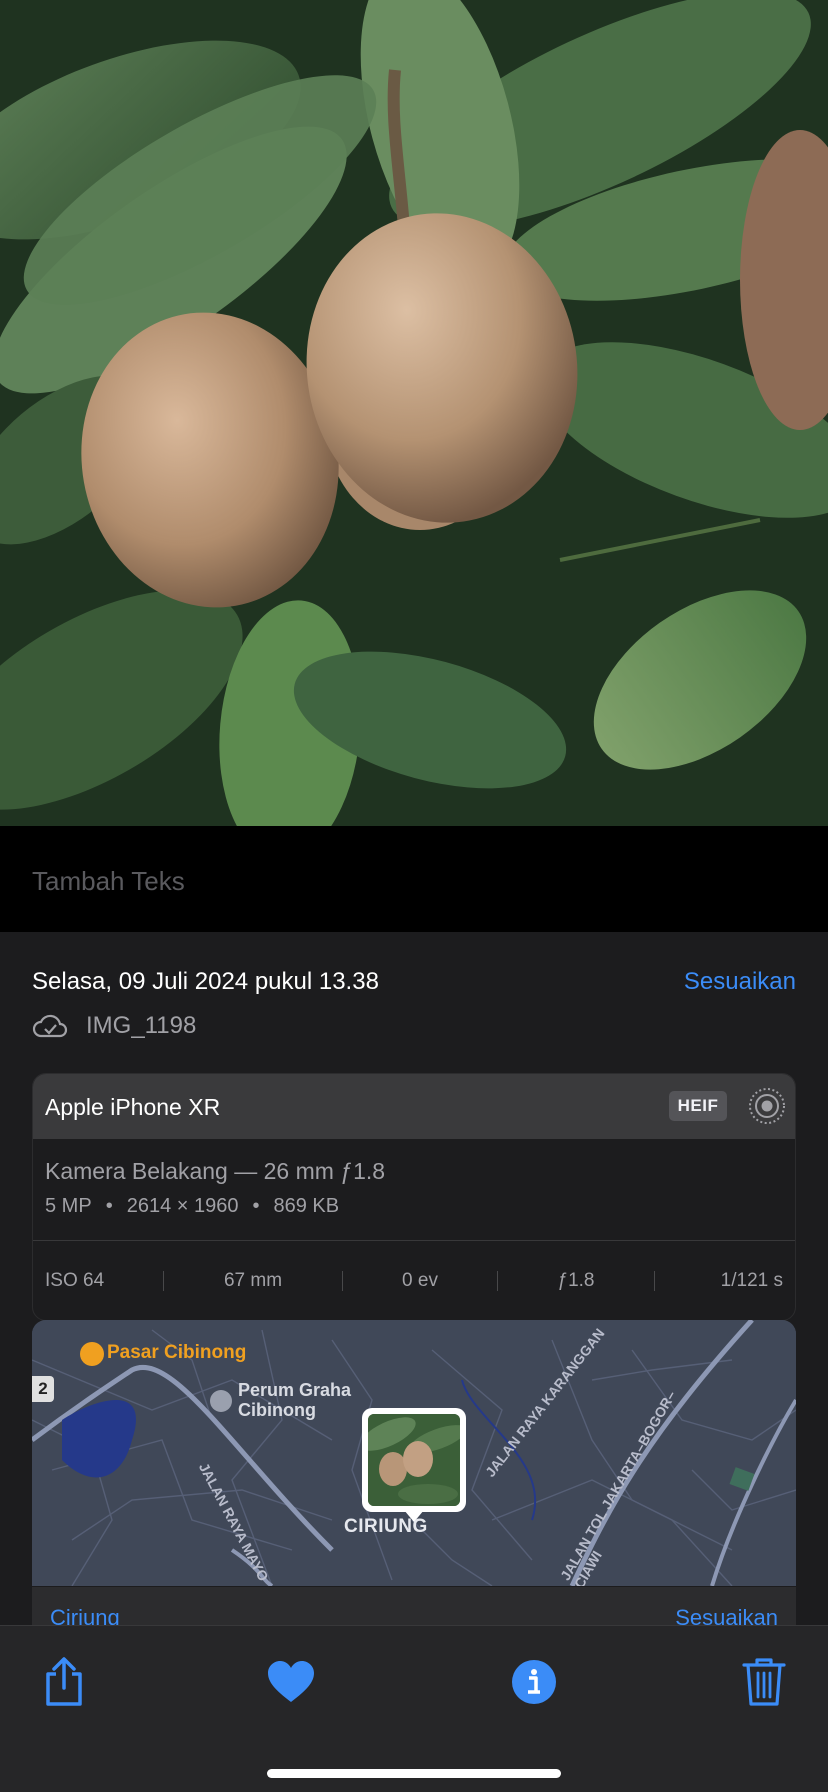 The height and width of the screenshot is (1792, 828). I want to click on district-label: CIRIUNG, so click(386, 1526).